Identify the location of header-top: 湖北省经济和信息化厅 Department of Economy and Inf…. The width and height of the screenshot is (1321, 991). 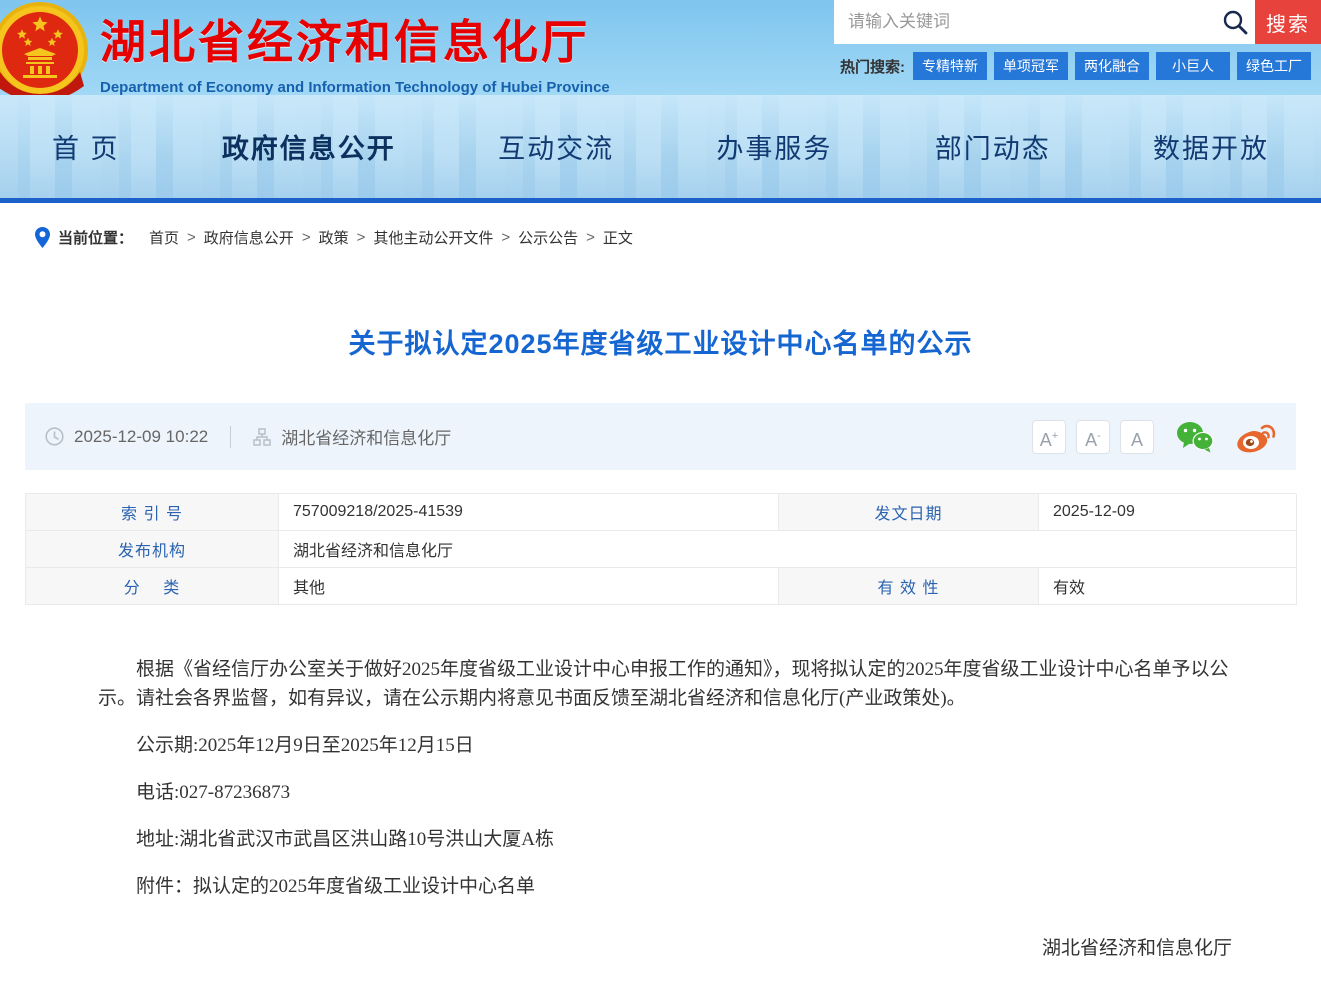
(660, 51).